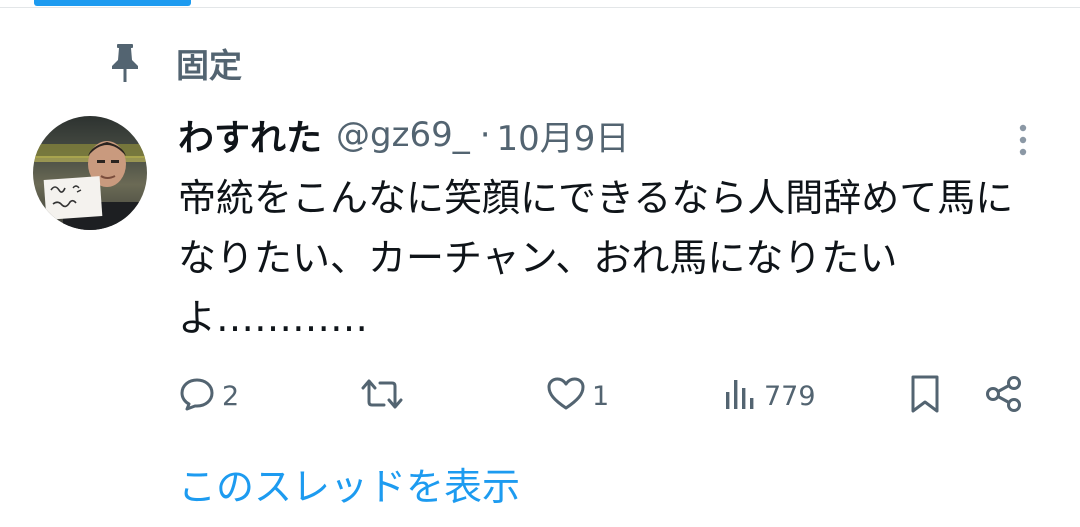  Describe the element at coordinates (741, 396) in the screenshot. I see `views-icon` at that location.